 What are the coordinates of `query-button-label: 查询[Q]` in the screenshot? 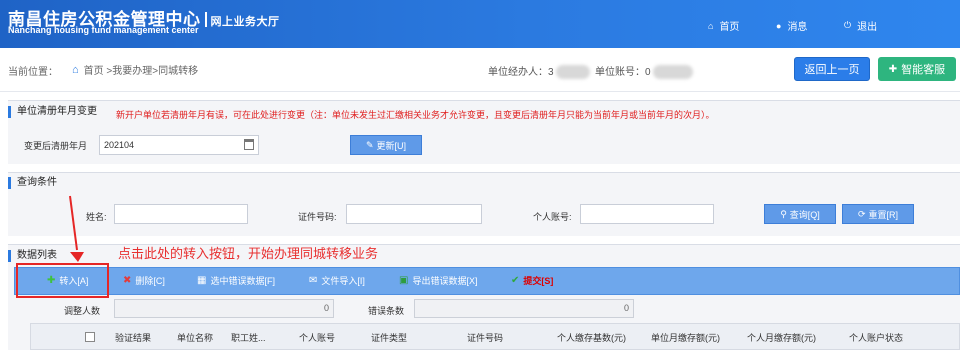 It's located at (804, 214).